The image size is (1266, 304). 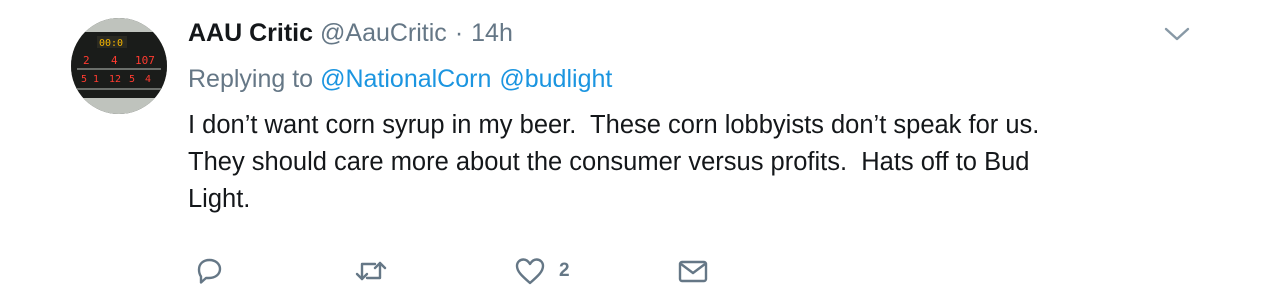 I want to click on retweet-icon, so click(x=371, y=271).